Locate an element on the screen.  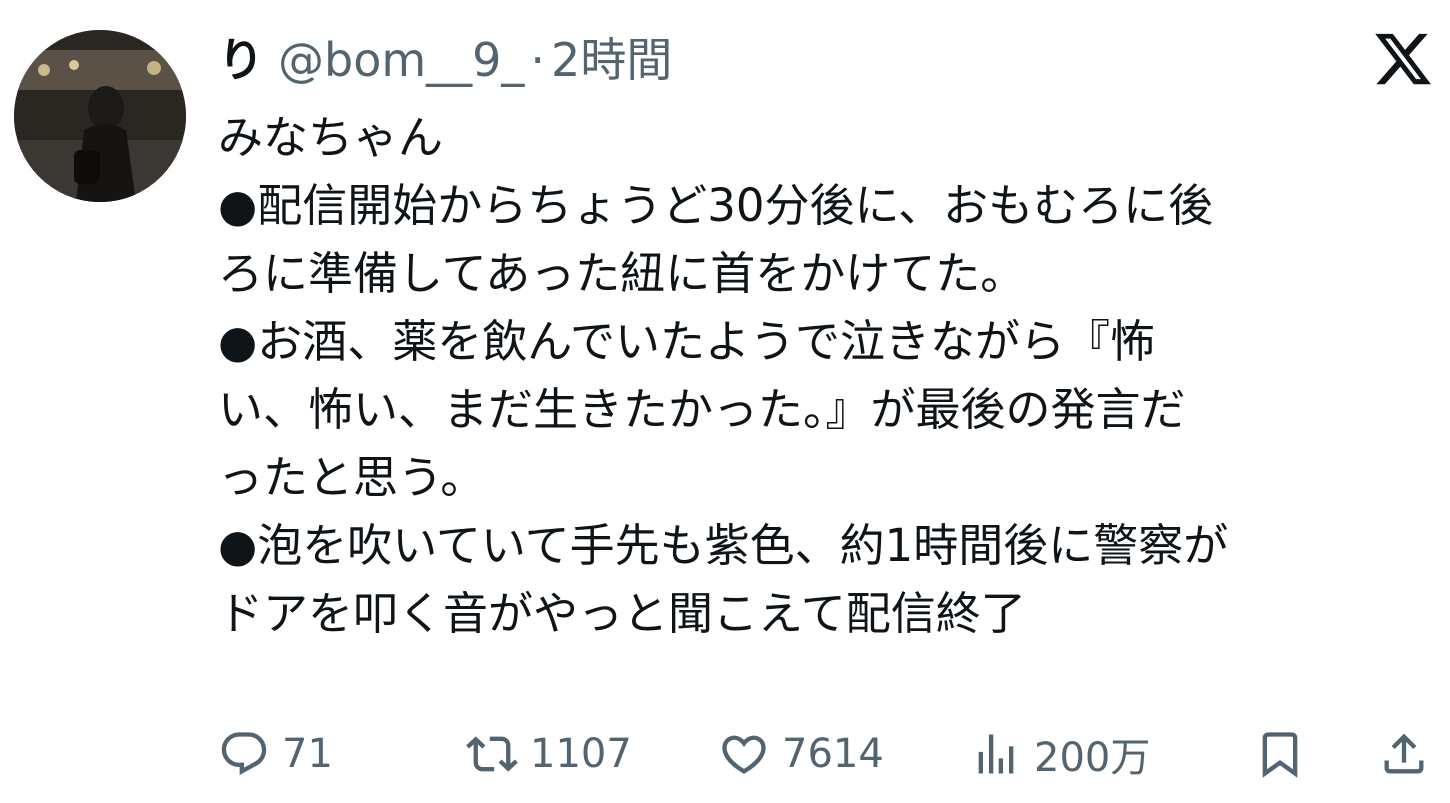
like-count: 7614 is located at coordinates (833, 754).